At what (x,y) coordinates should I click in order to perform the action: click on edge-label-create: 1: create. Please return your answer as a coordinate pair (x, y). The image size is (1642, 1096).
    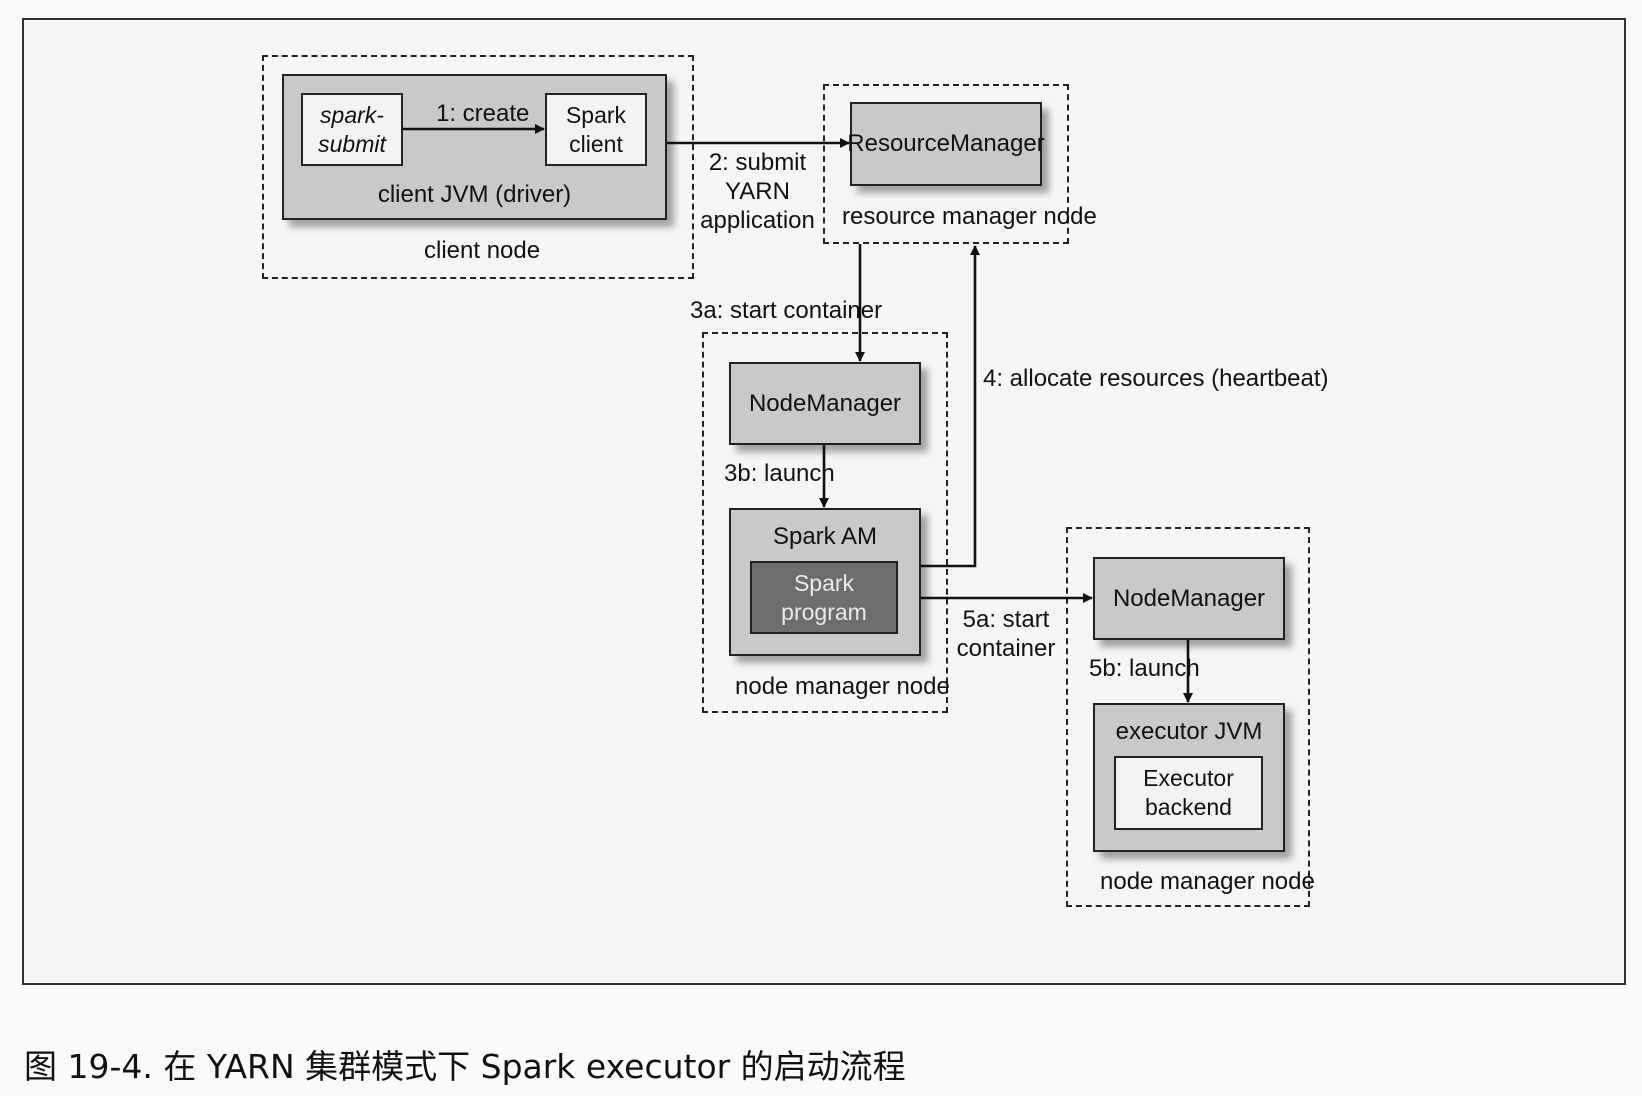
    Looking at the image, I should click on (483, 113).